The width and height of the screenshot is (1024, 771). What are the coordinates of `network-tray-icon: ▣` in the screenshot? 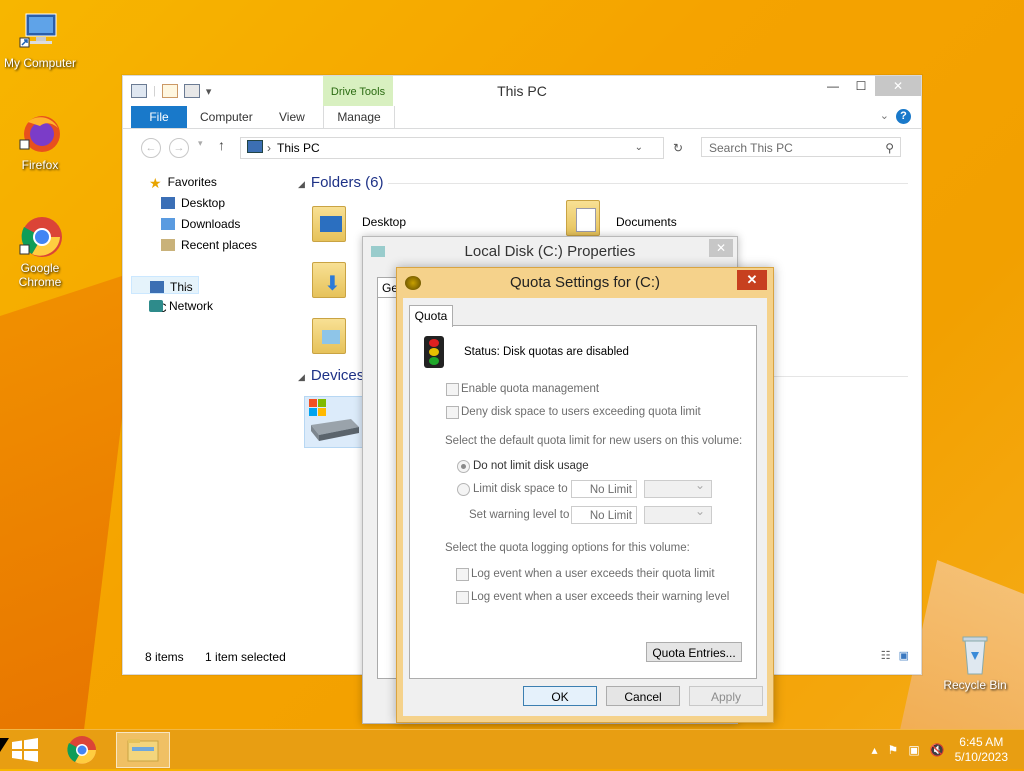 It's located at (913, 750).